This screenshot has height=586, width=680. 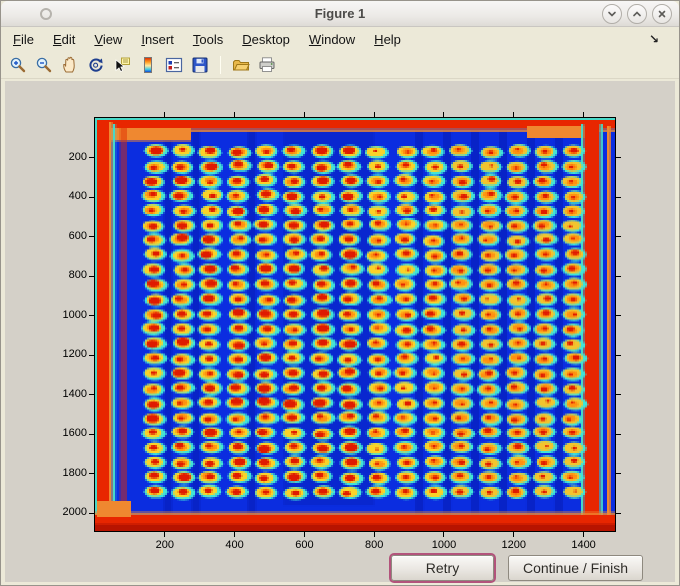 I want to click on menu-window: Window, so click(x=332, y=39).